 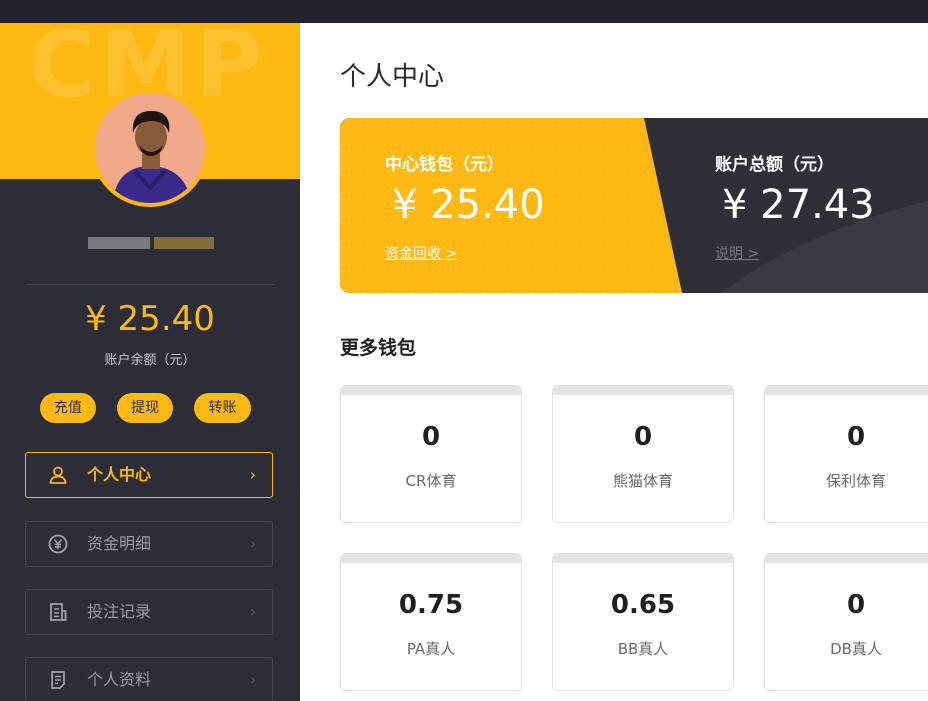 I want to click on nav-item-fund-details: 资金明细 ›, so click(x=149, y=544).